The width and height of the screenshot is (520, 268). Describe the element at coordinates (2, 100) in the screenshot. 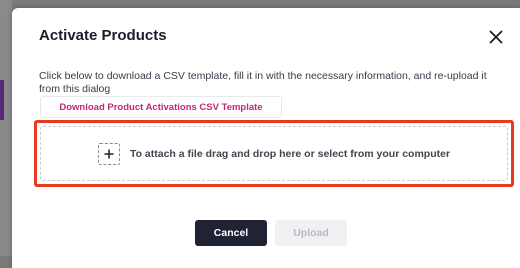

I see `backdrop-accent-bar` at that location.